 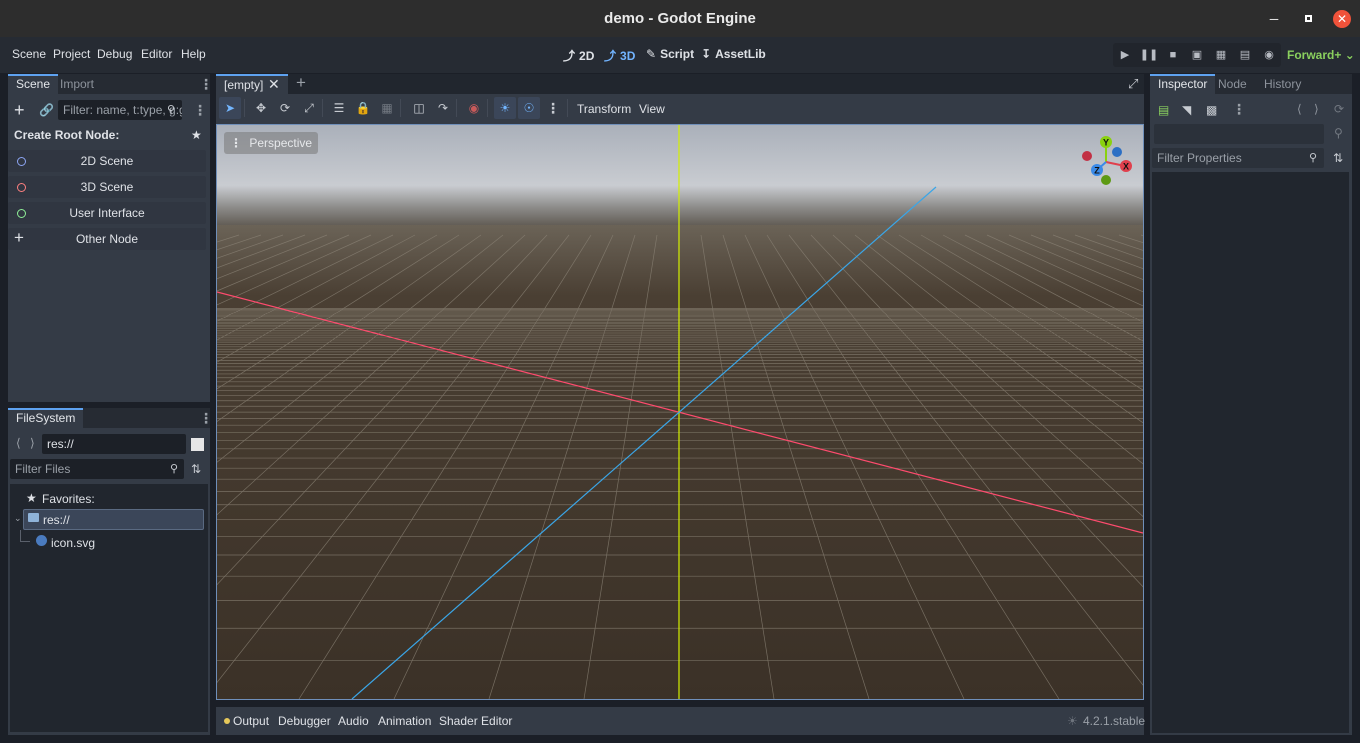 I want to click on play-custom-scene-icon: ▤, so click(x=1245, y=55).